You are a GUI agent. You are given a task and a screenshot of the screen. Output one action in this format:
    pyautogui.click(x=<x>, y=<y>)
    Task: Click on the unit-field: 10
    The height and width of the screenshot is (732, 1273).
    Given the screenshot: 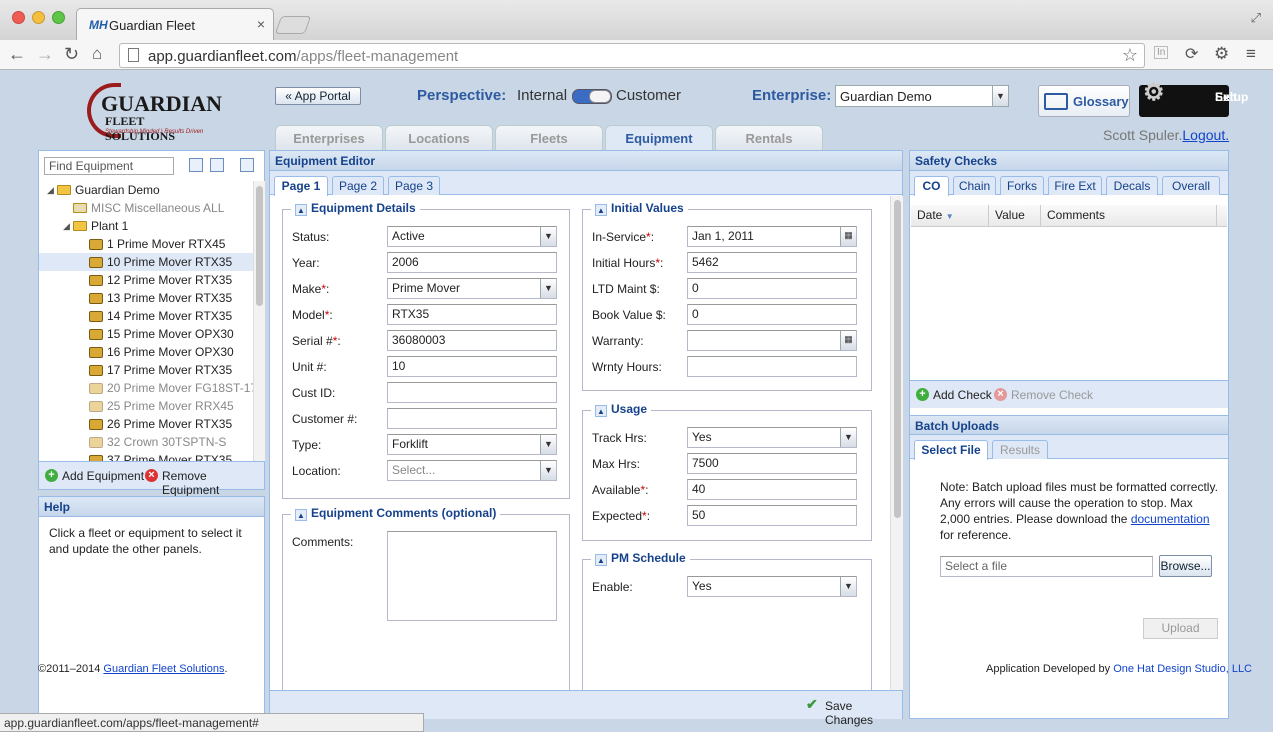 What is the action you would take?
    pyautogui.click(x=472, y=366)
    